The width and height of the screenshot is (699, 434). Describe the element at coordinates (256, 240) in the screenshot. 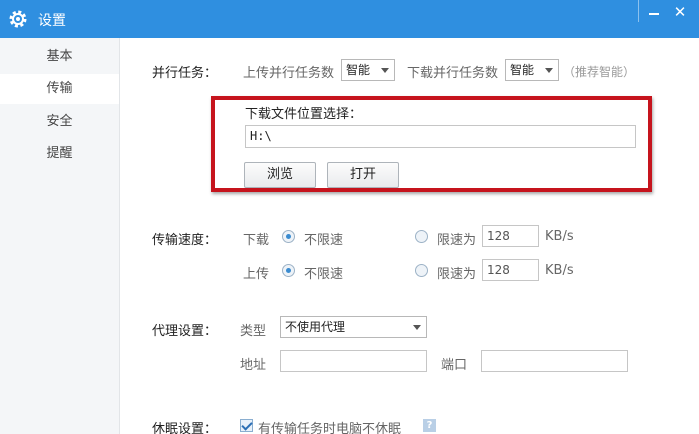

I see `download-speed-label: 下载` at that location.